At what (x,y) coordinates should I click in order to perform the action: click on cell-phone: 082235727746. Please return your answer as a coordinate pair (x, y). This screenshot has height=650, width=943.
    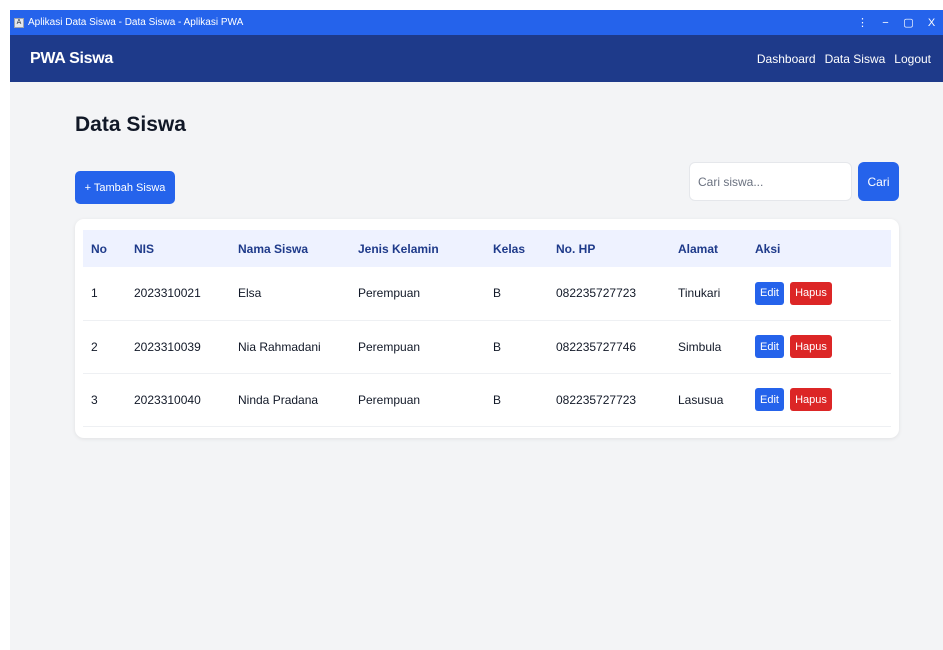
    Looking at the image, I should click on (609, 347).